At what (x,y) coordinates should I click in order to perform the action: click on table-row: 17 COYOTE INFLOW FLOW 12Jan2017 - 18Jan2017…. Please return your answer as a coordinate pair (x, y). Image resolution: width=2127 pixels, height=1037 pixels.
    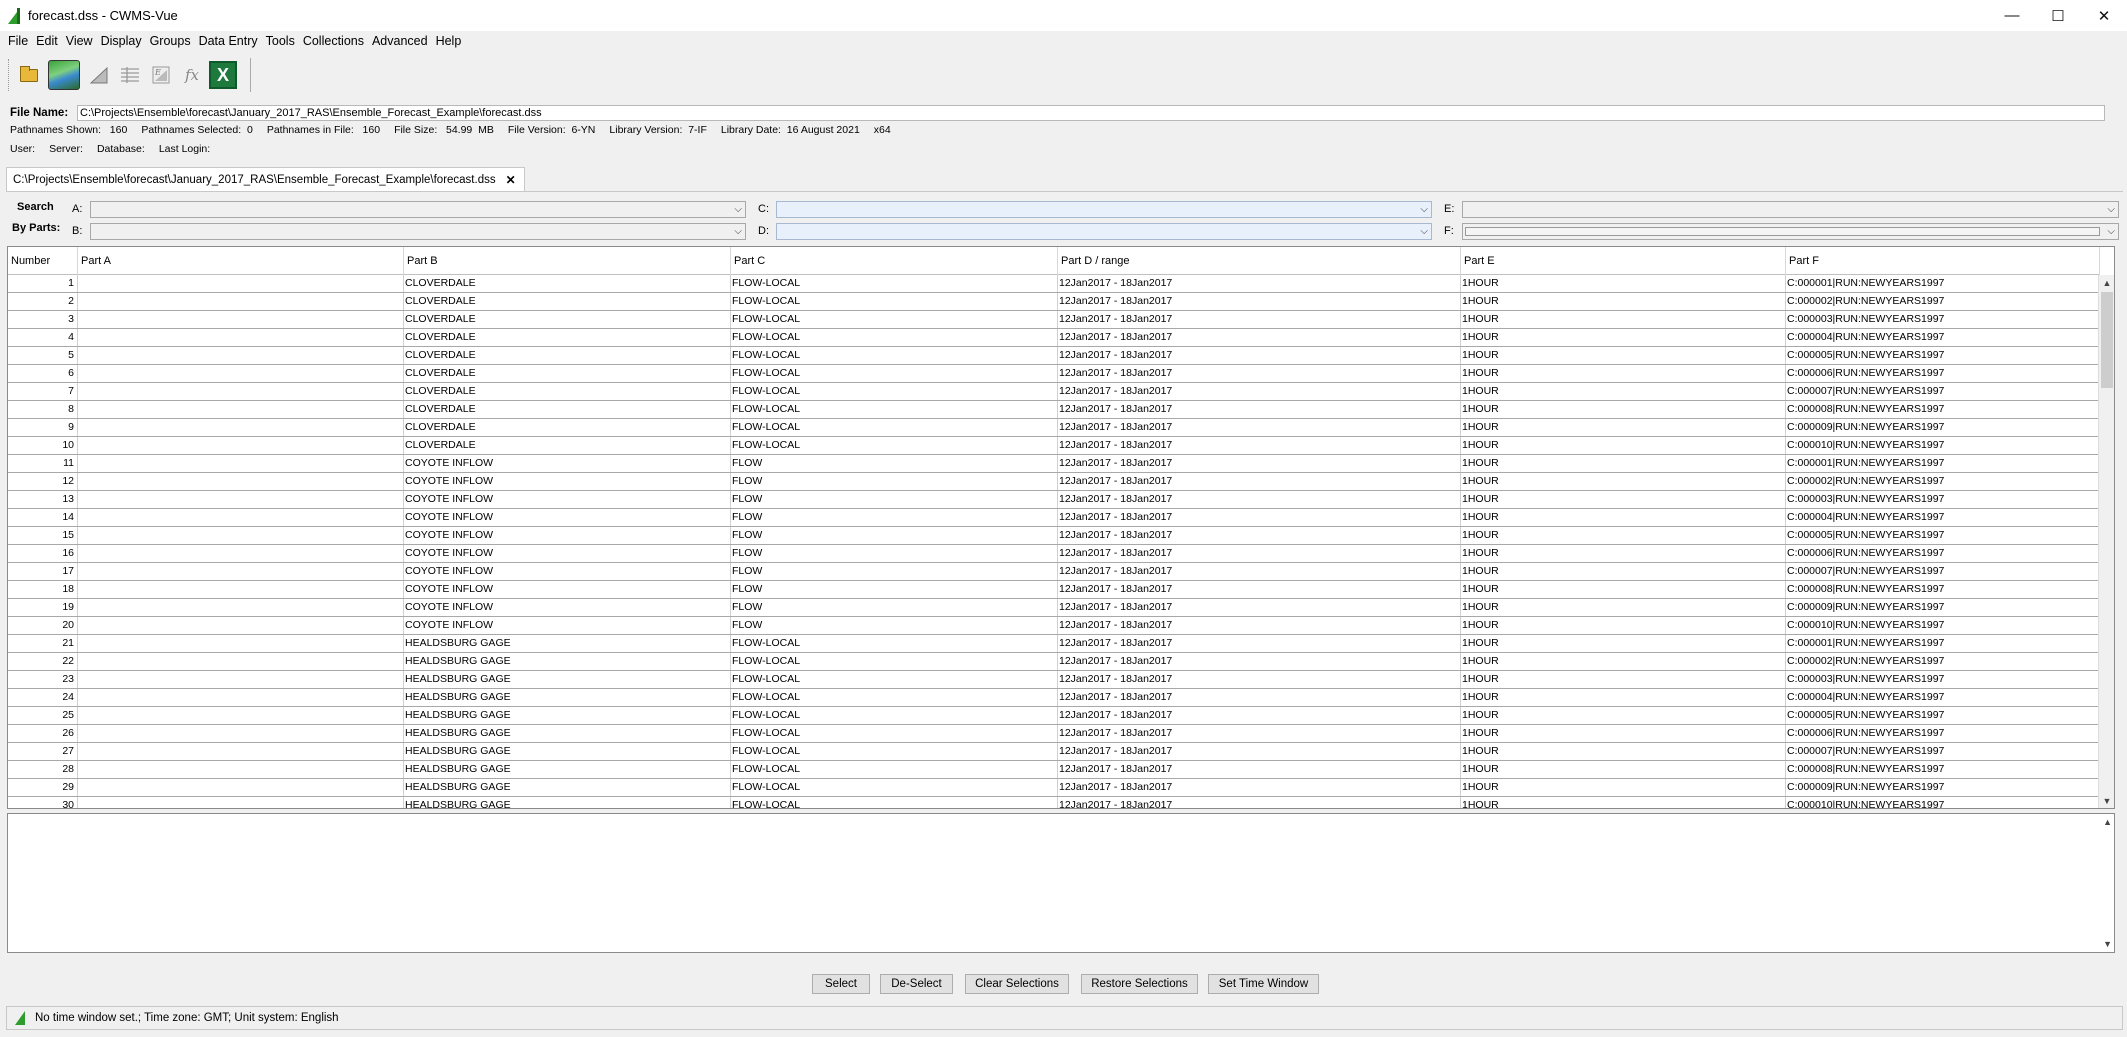
    Looking at the image, I should click on (1054, 572).